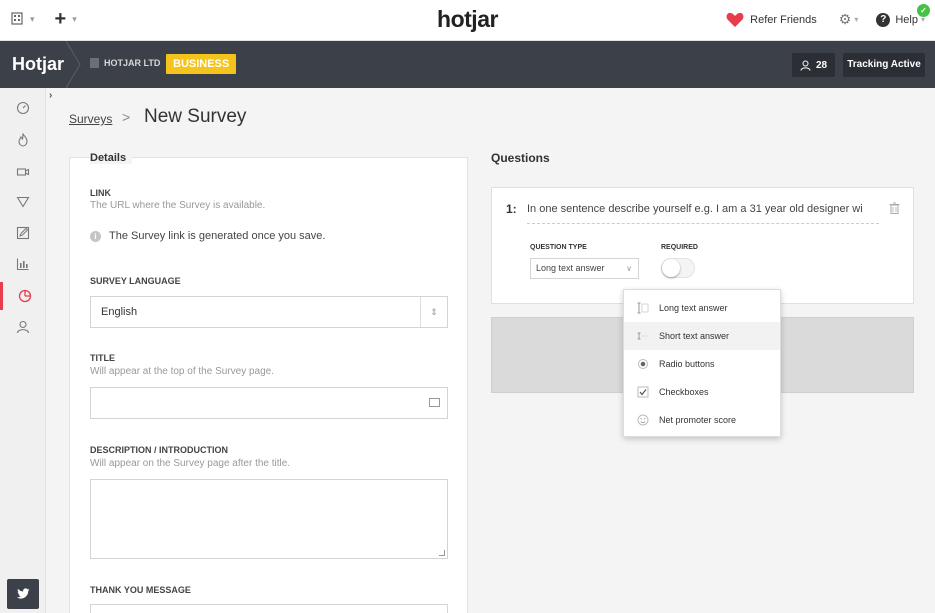 This screenshot has width=935, height=613. What do you see at coordinates (906, 20) in the screenshot?
I see `help-link: Help` at bounding box center [906, 20].